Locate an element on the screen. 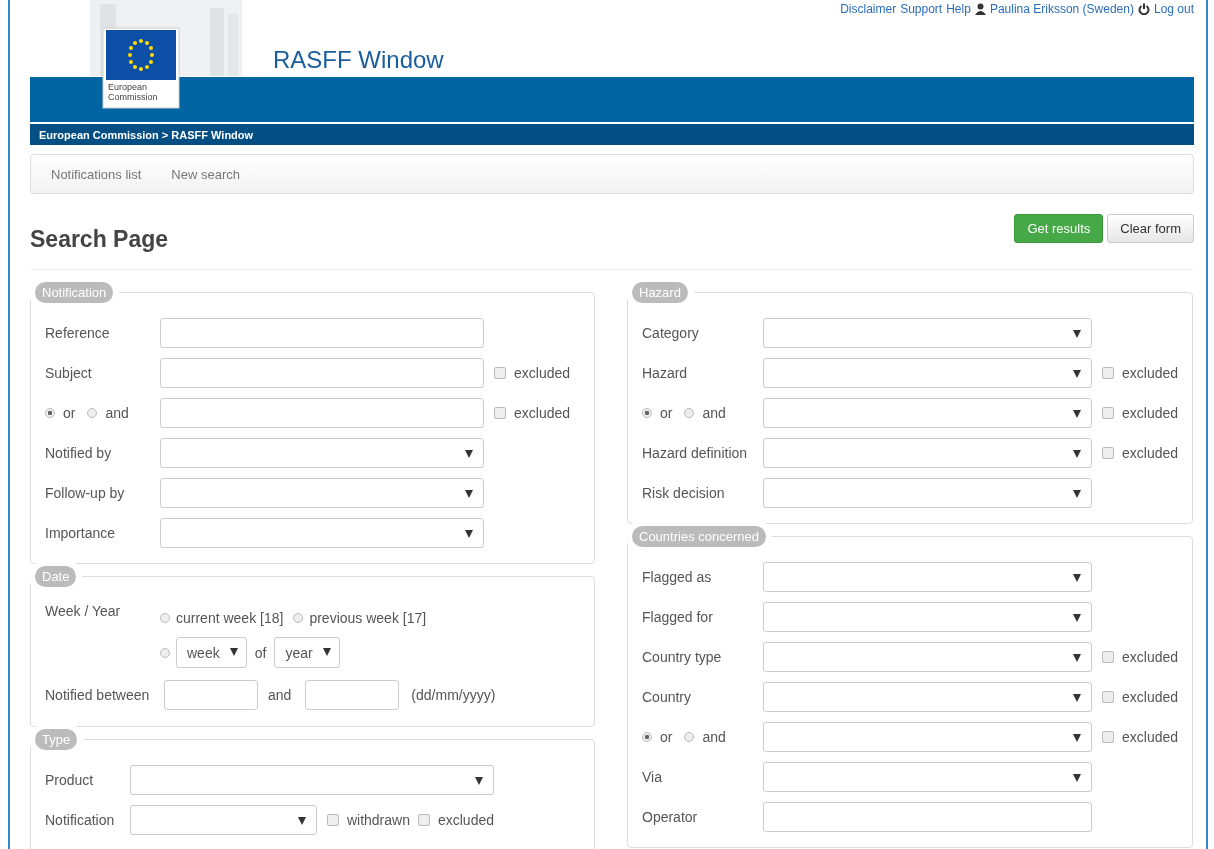  field-label: Flagged as is located at coordinates (677, 577).